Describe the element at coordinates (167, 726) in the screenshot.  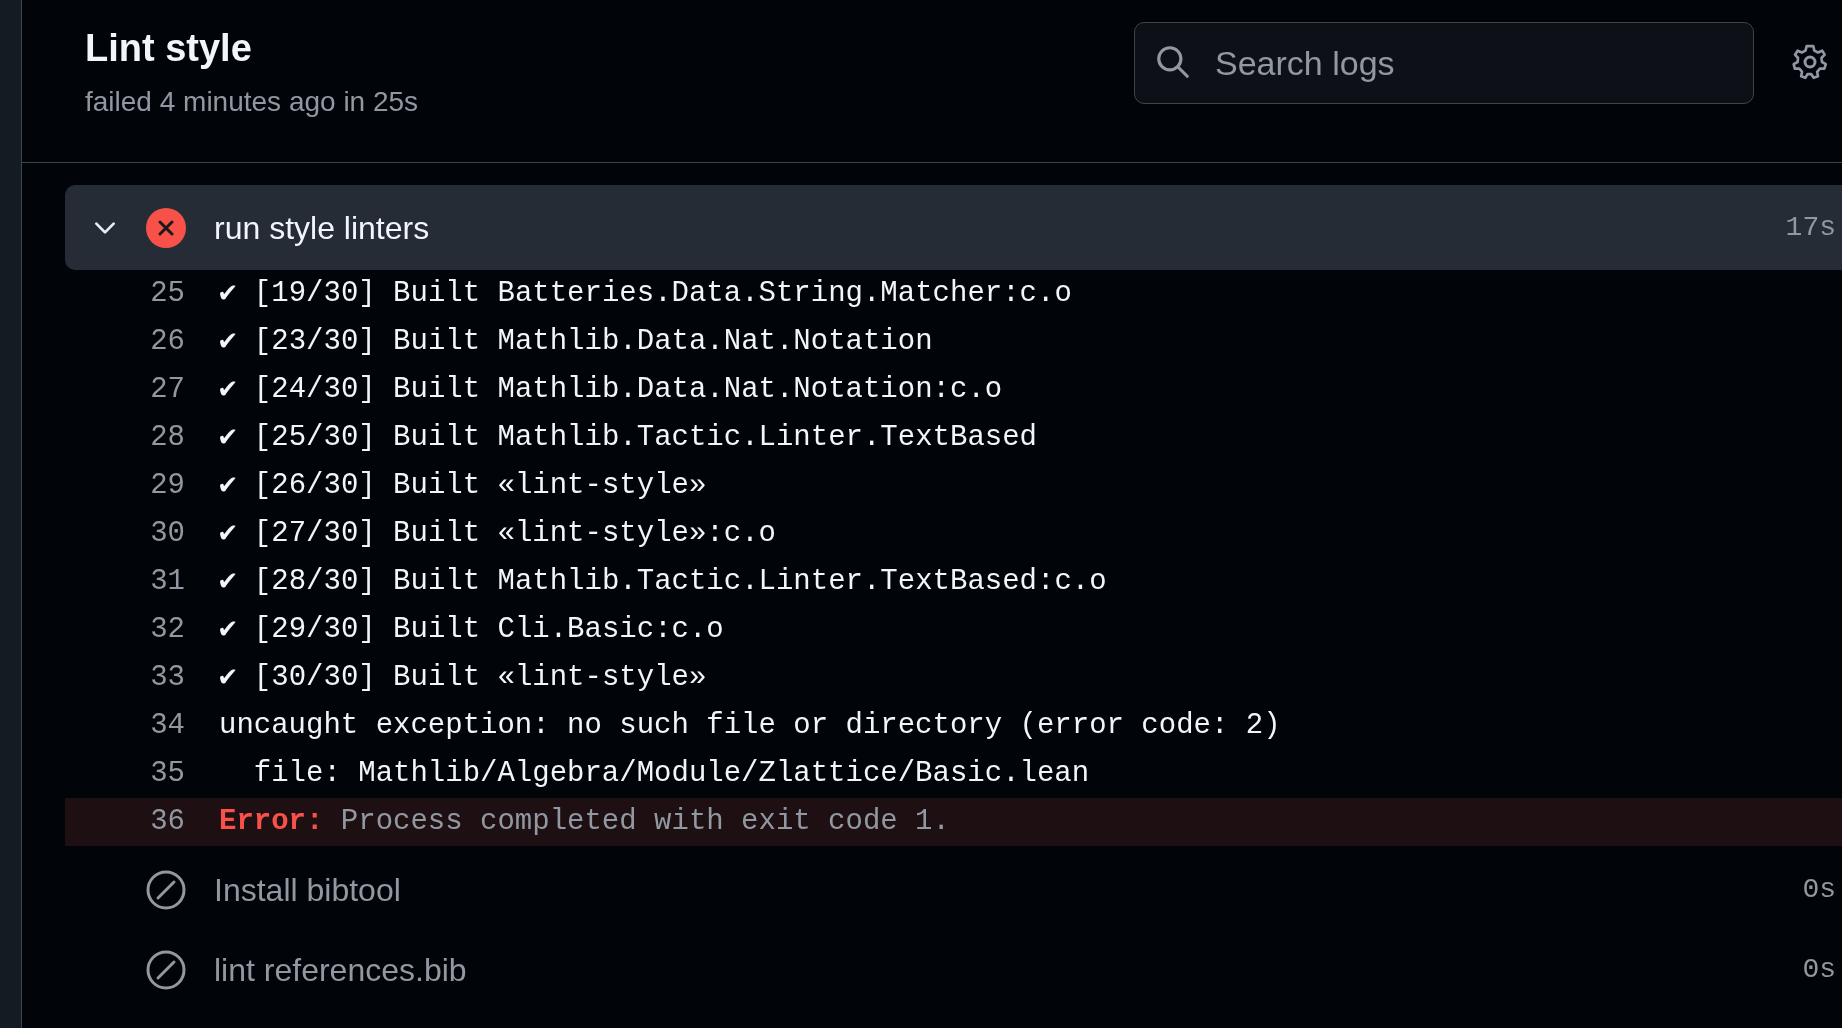
I see `line-number: 34` at that location.